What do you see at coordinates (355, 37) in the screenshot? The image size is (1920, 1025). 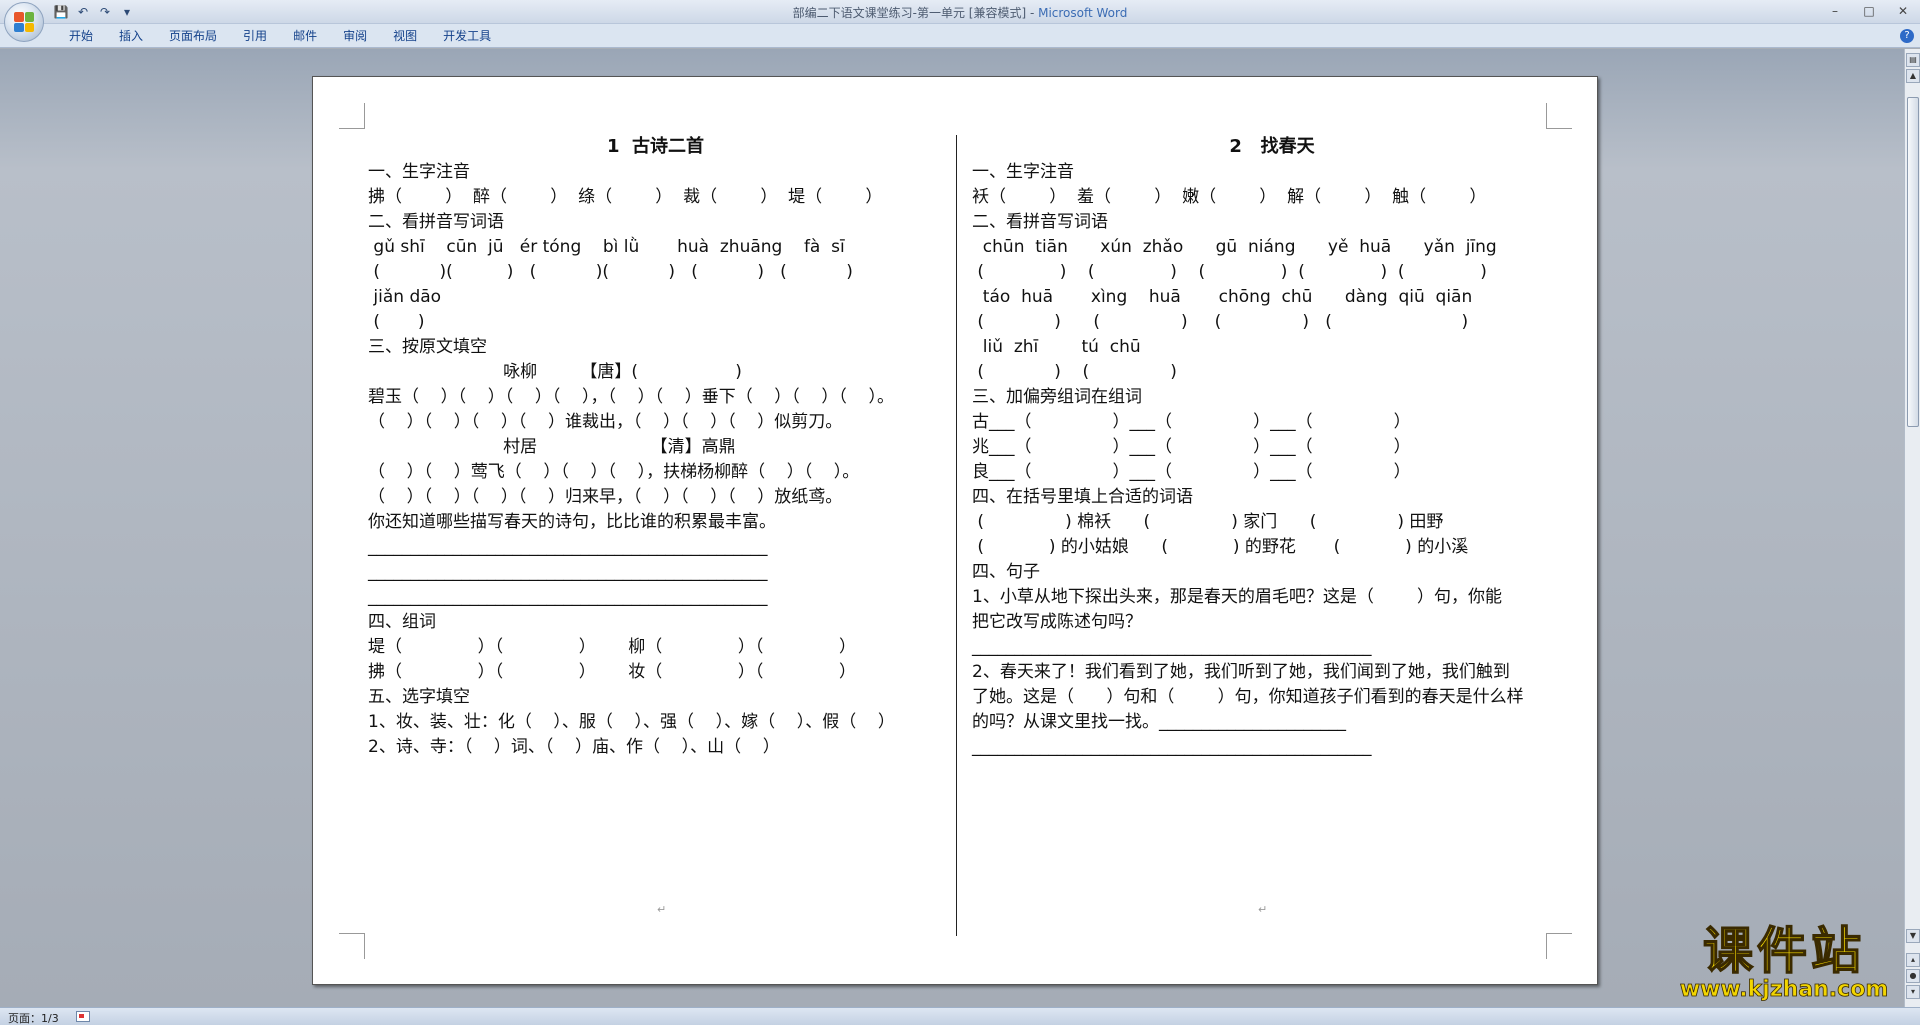 I see `tab-review: 审阅` at bounding box center [355, 37].